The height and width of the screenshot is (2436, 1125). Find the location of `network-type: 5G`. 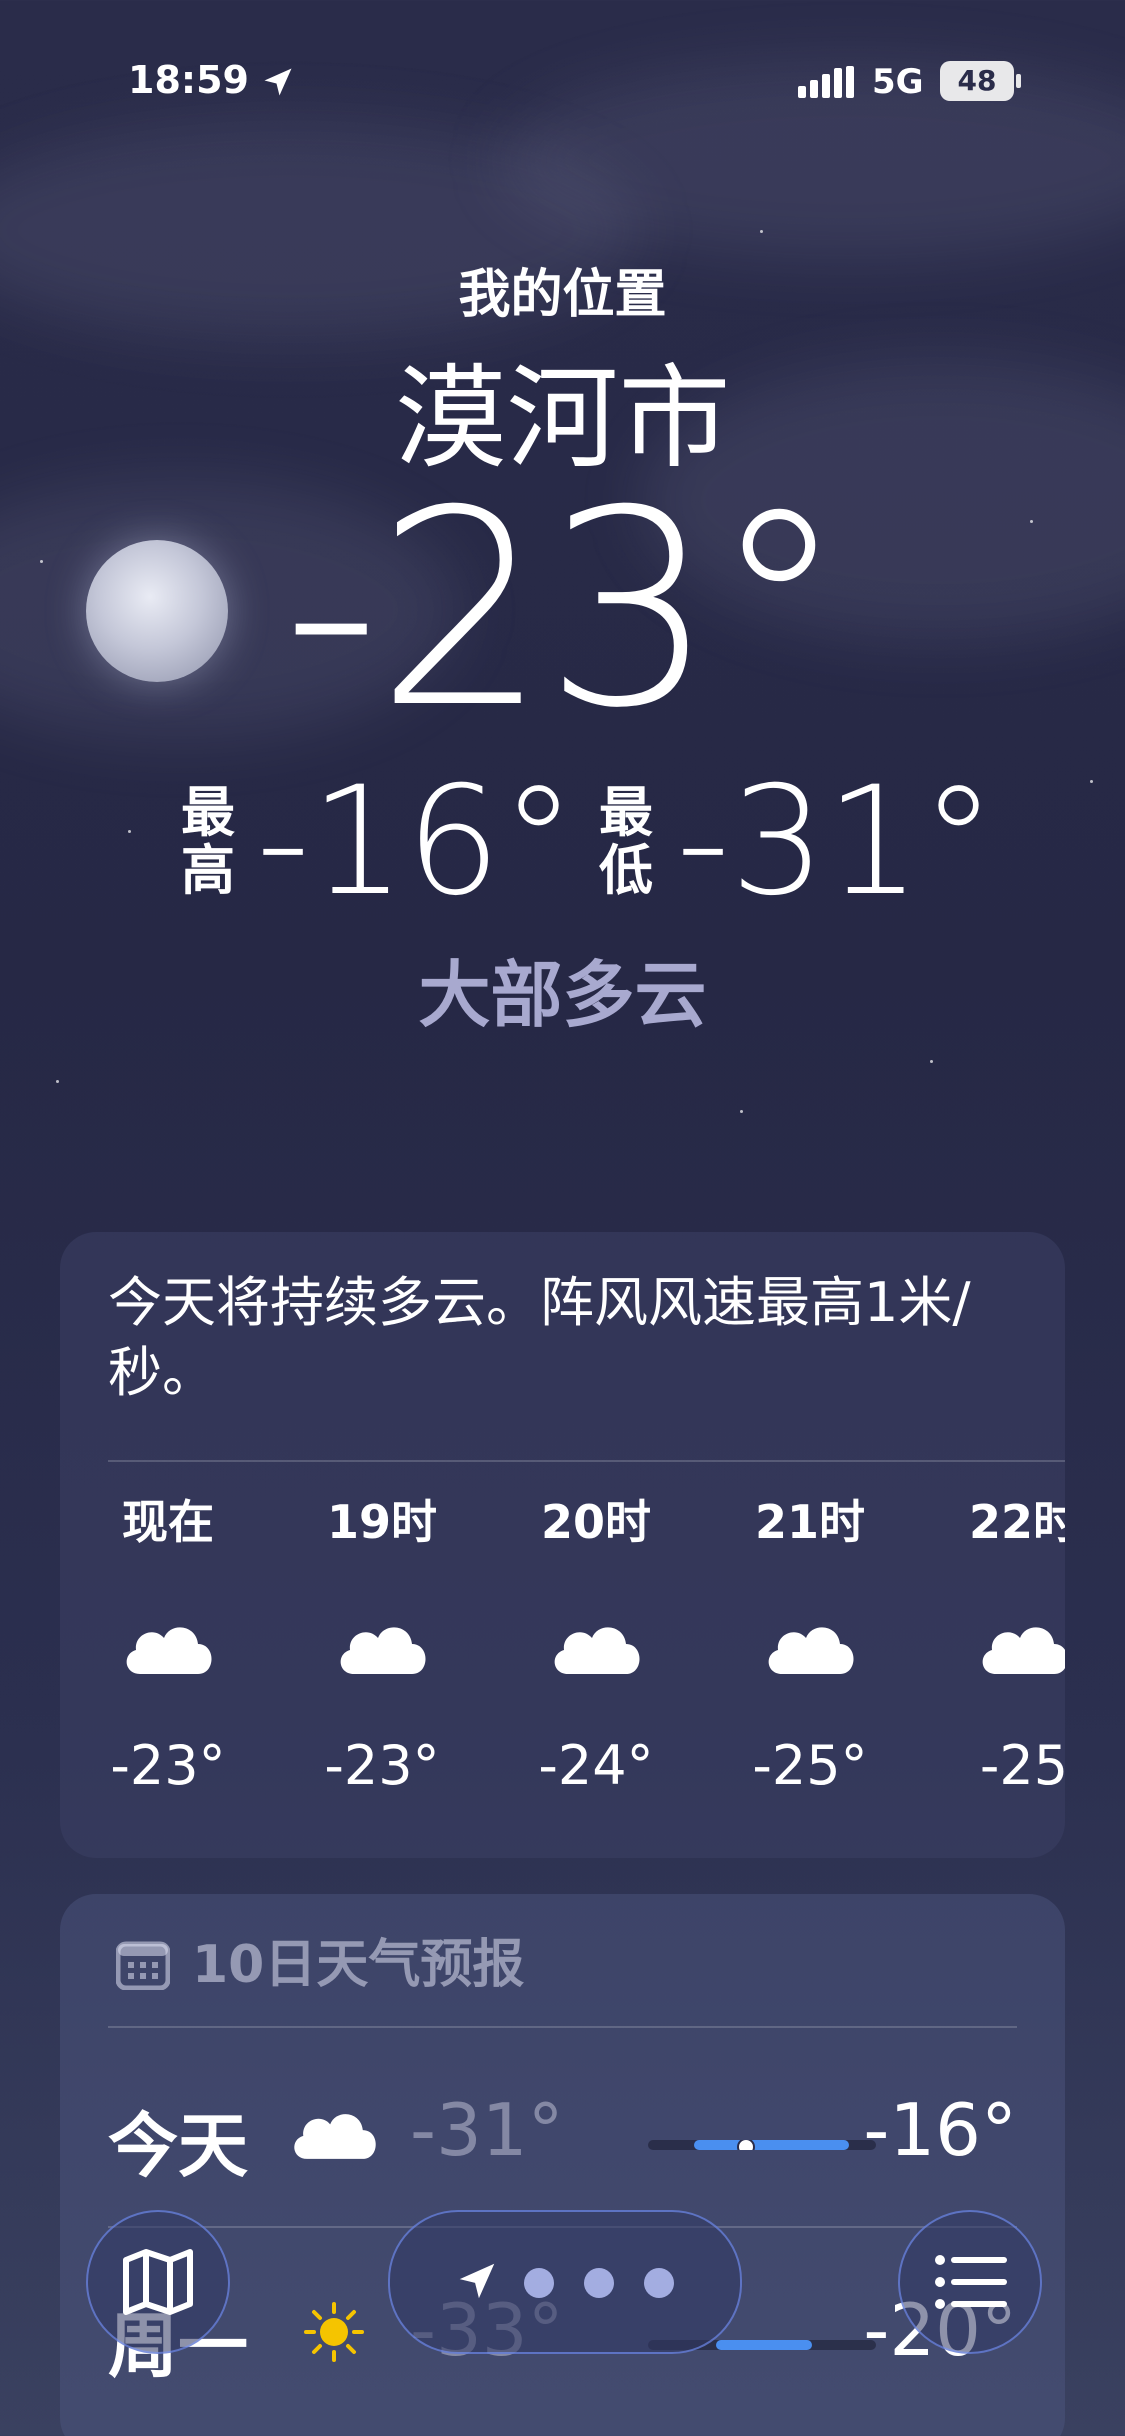

network-type: 5G is located at coordinates (898, 82).